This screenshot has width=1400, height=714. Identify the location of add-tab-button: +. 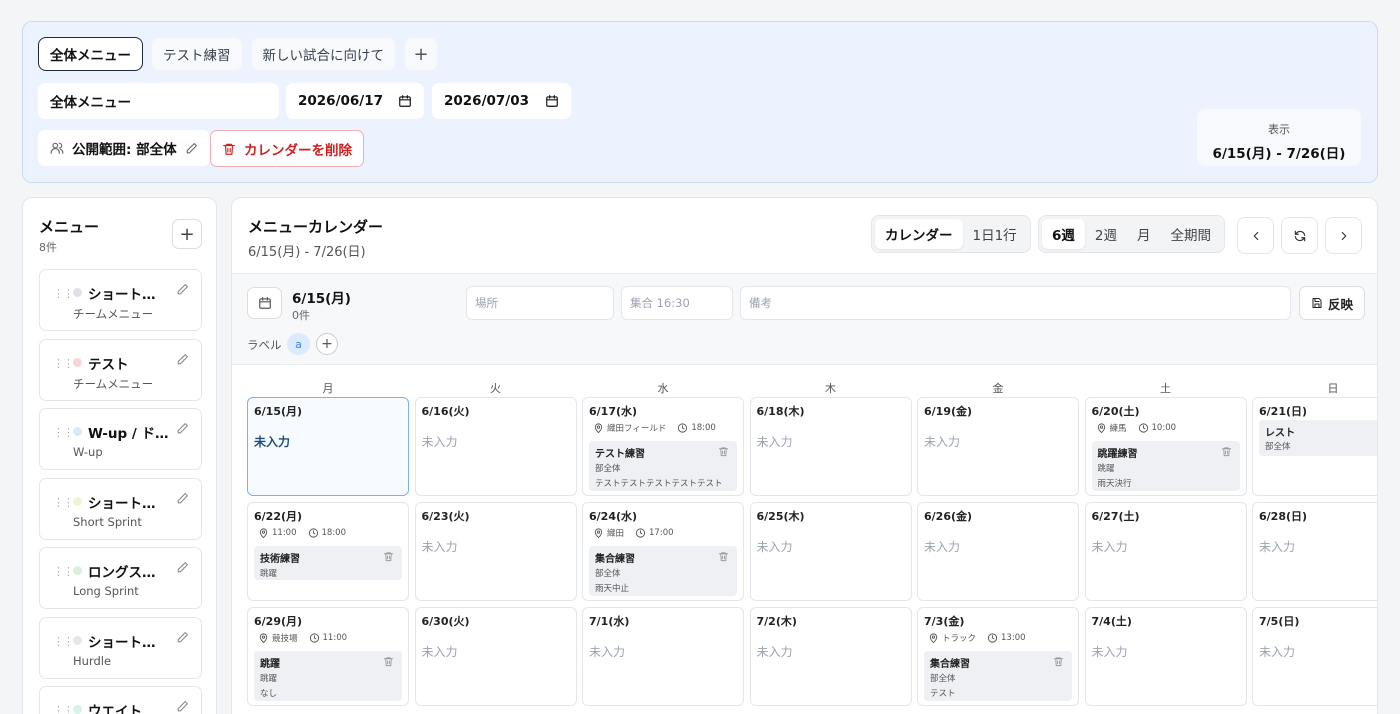
(421, 54).